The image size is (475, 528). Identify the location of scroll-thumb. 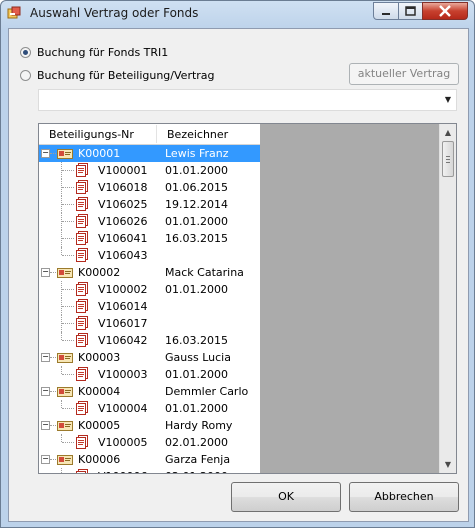
(448, 159).